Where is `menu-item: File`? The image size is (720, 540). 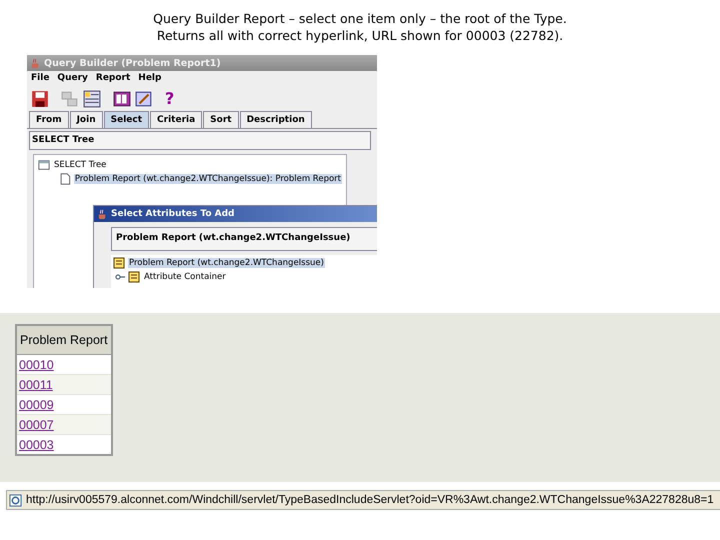 menu-item: File is located at coordinates (40, 79).